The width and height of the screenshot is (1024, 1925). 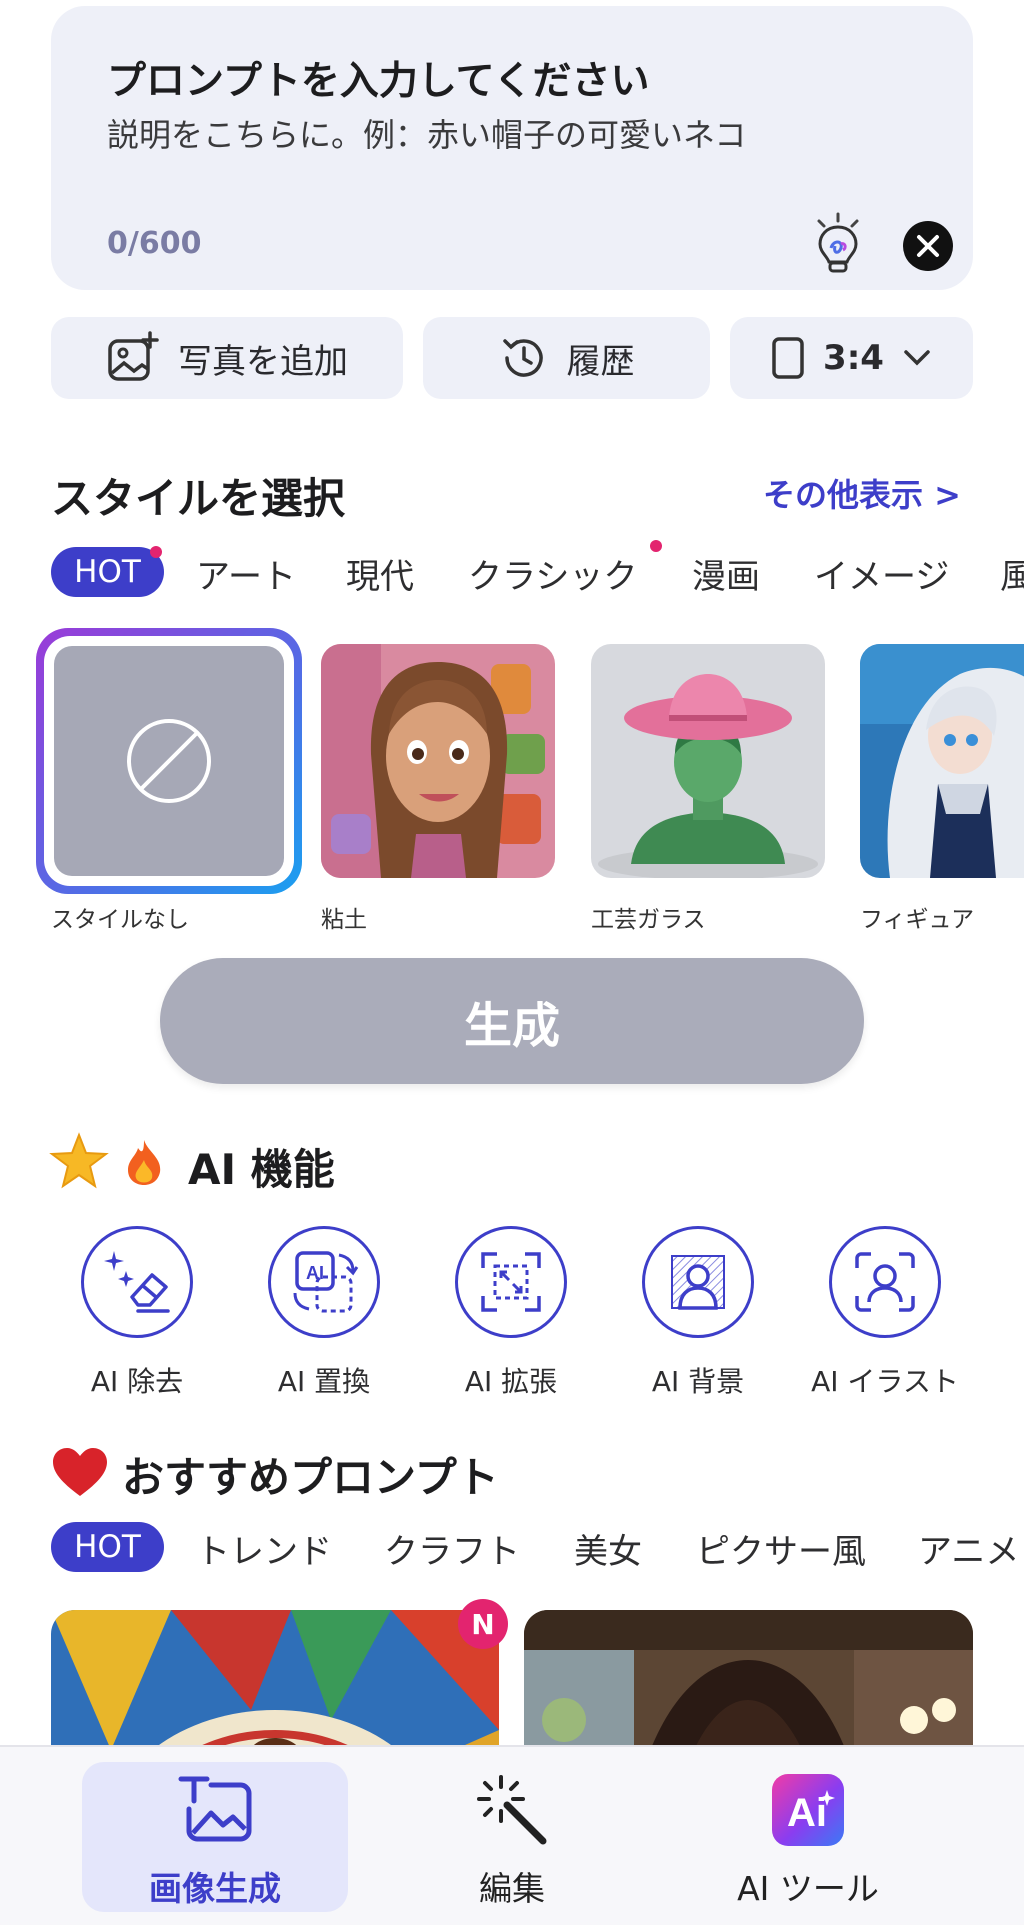 I want to click on ai-replace-button: AI, so click(x=324, y=1282).